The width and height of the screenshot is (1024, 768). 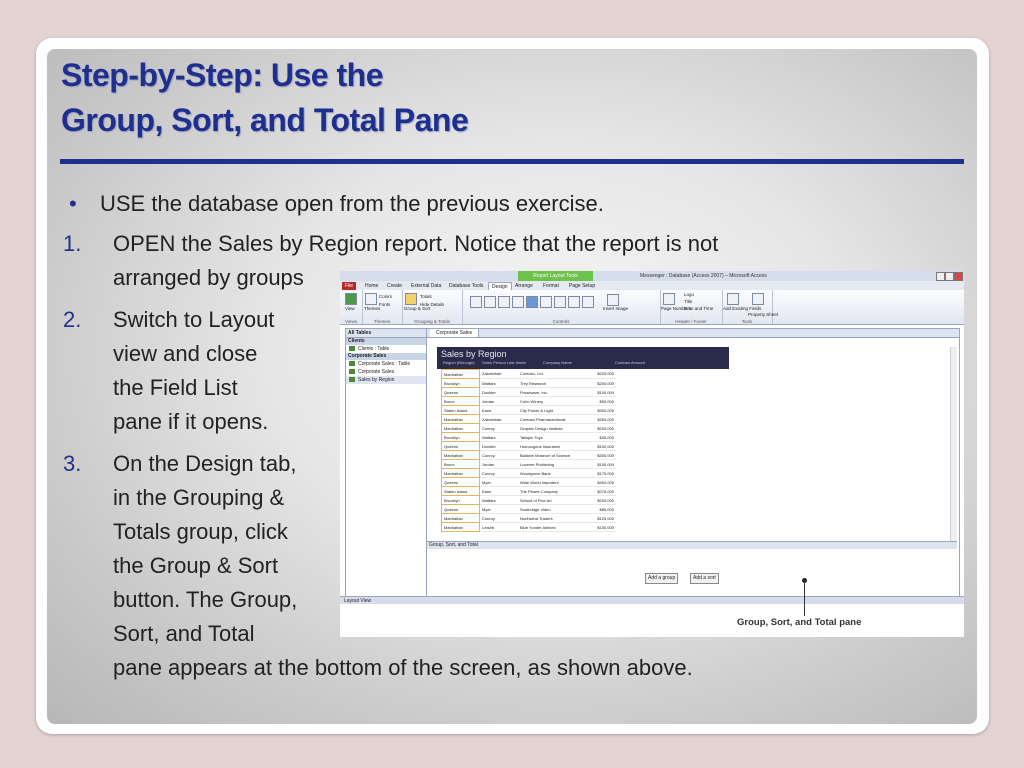 What do you see at coordinates (524, 286) in the screenshot?
I see `tab-arrange: Arrange` at bounding box center [524, 286].